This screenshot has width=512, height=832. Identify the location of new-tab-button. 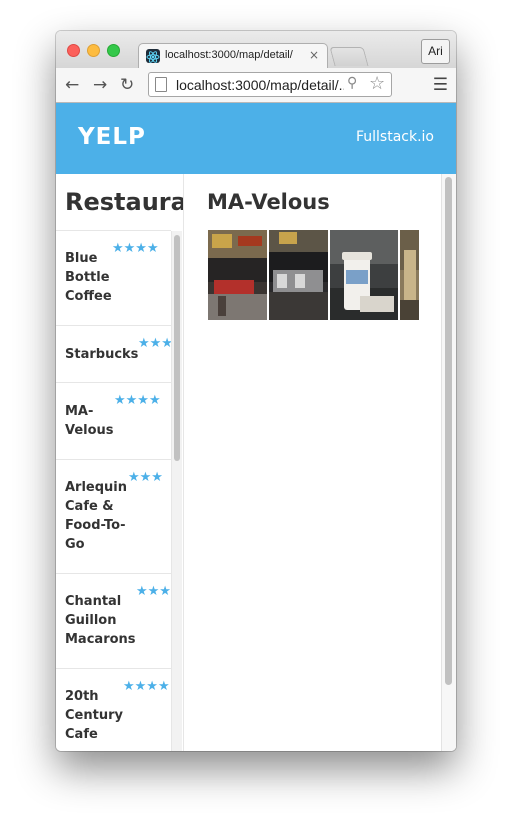
(349, 56).